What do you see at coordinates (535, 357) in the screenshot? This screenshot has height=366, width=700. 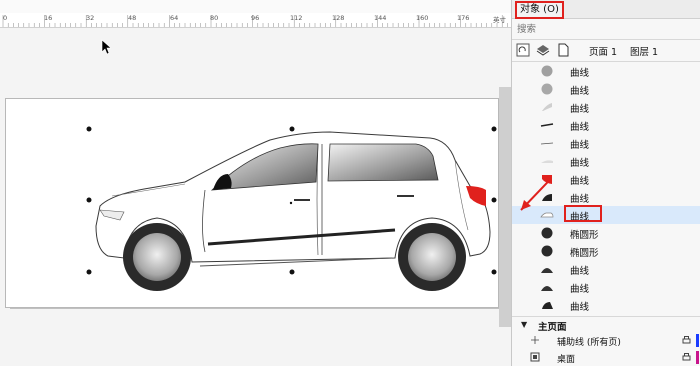 I see `desktop-icon` at bounding box center [535, 357].